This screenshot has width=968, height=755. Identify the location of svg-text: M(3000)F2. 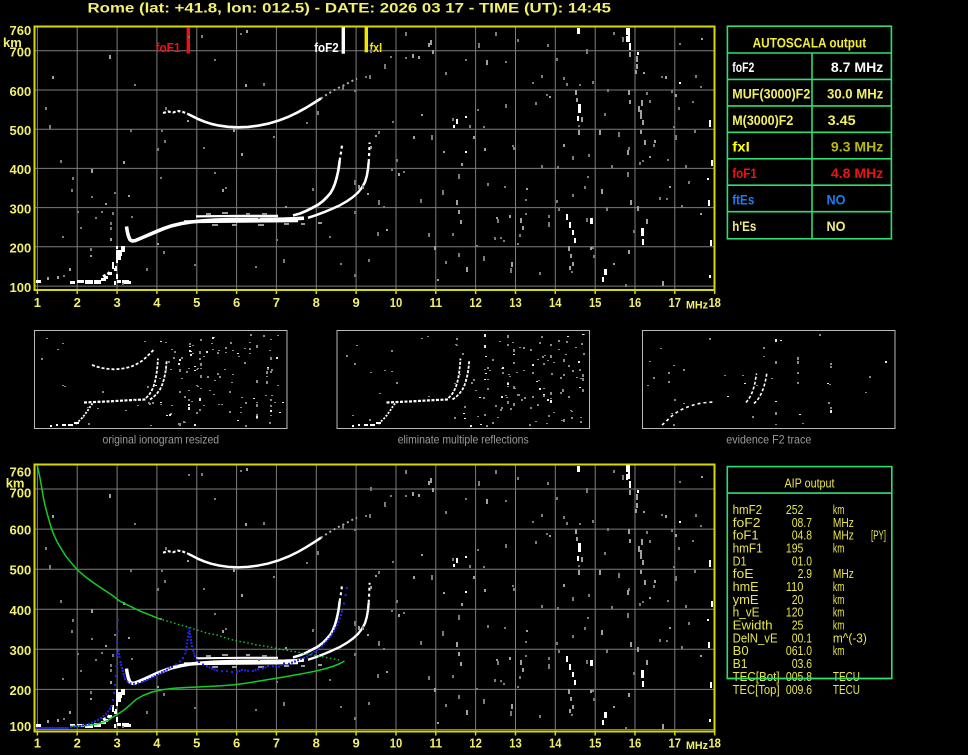
(762, 120).